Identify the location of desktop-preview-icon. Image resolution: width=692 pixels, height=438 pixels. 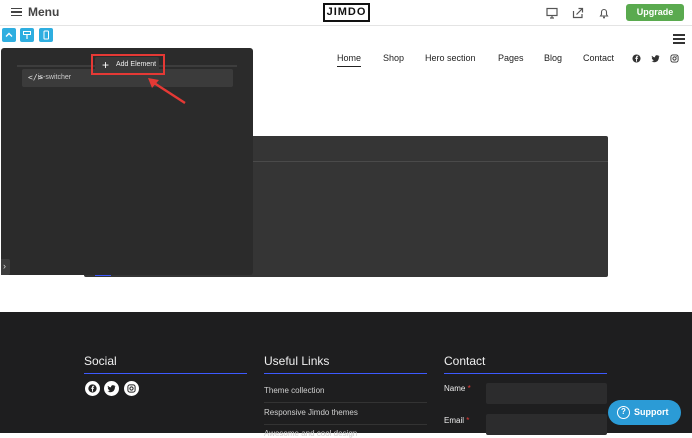
(552, 13).